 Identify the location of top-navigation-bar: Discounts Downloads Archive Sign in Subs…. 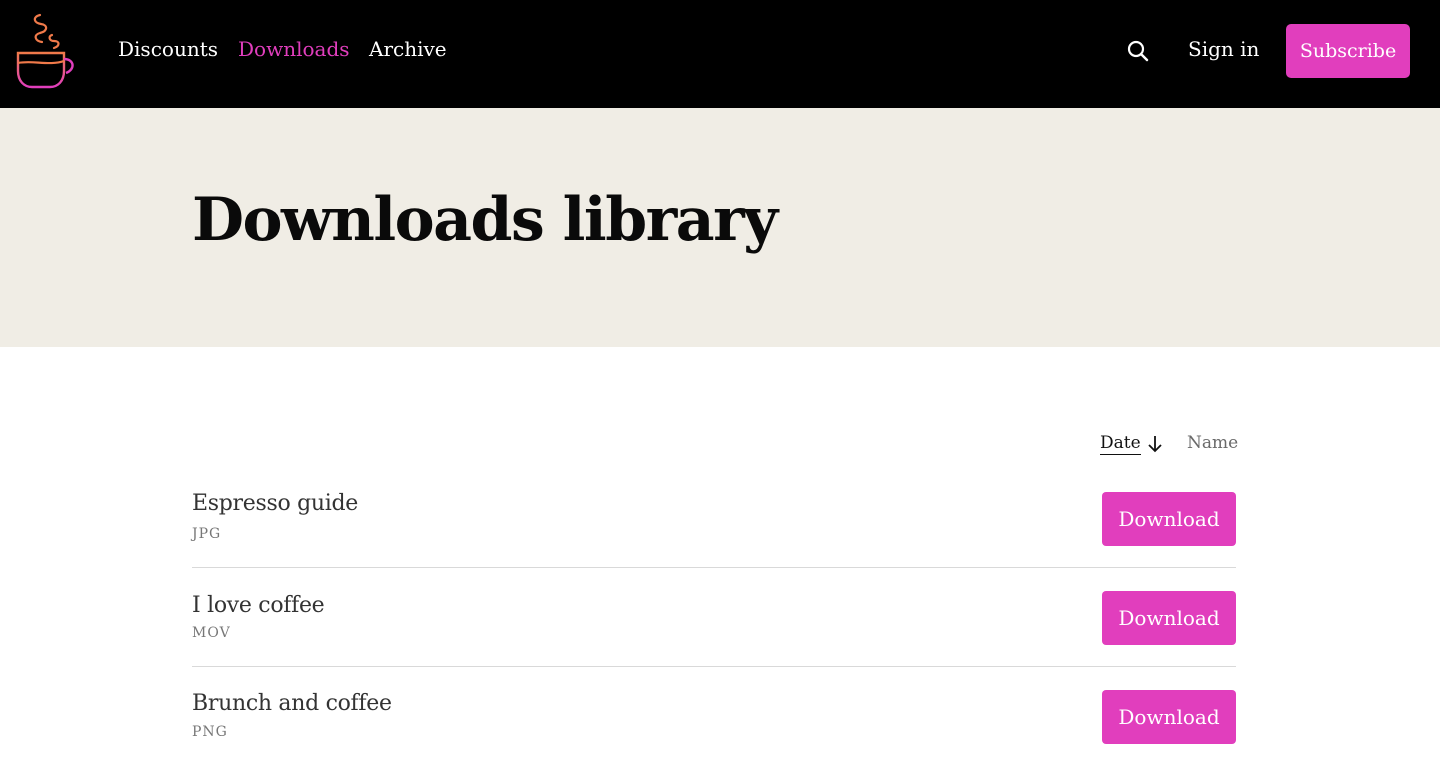
(720, 54).